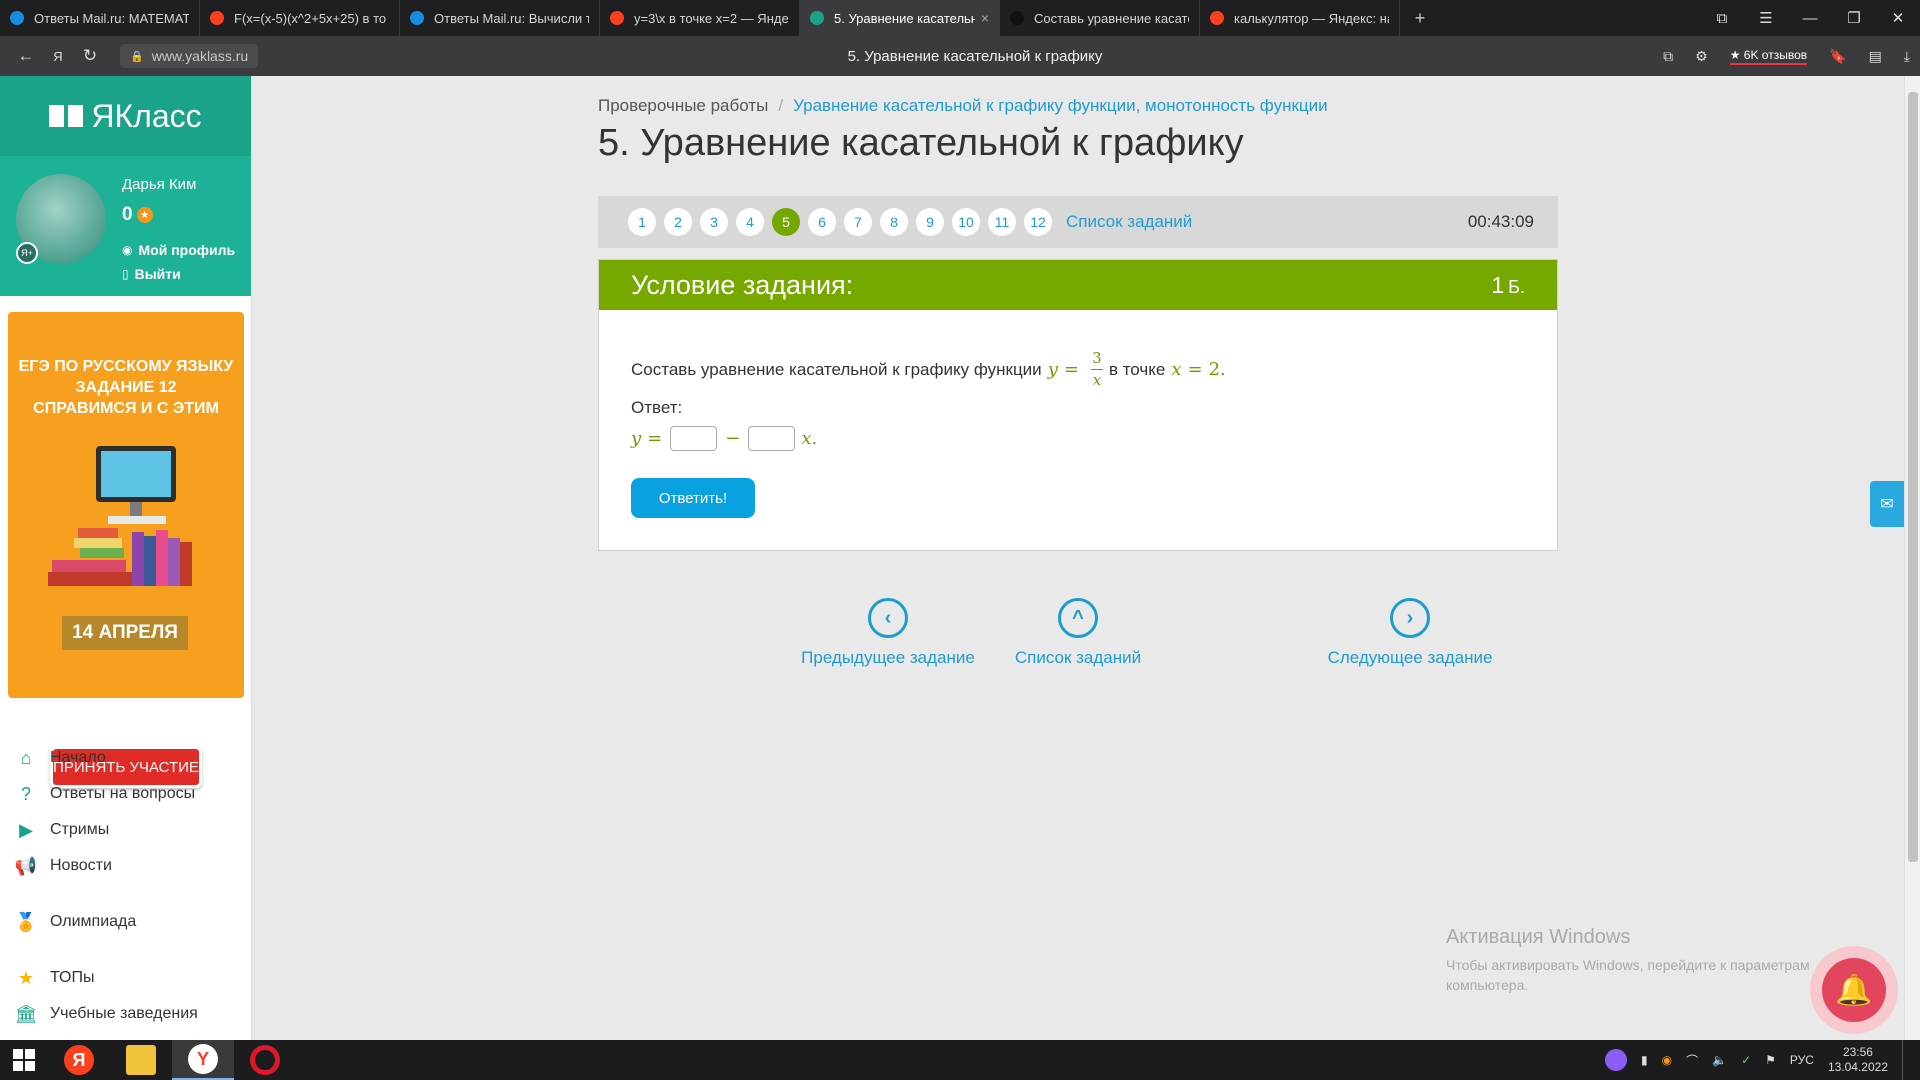  What do you see at coordinates (1746, 1060) in the screenshot?
I see `check-icon: ✓` at bounding box center [1746, 1060].